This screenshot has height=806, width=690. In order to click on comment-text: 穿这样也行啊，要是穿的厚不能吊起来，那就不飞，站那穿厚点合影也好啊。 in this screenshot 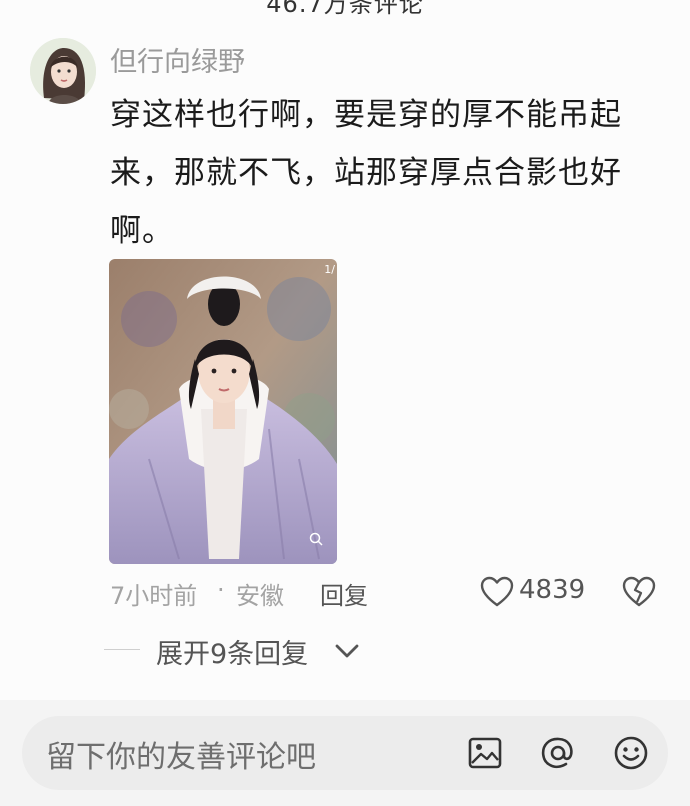, I will do `click(366, 173)`.